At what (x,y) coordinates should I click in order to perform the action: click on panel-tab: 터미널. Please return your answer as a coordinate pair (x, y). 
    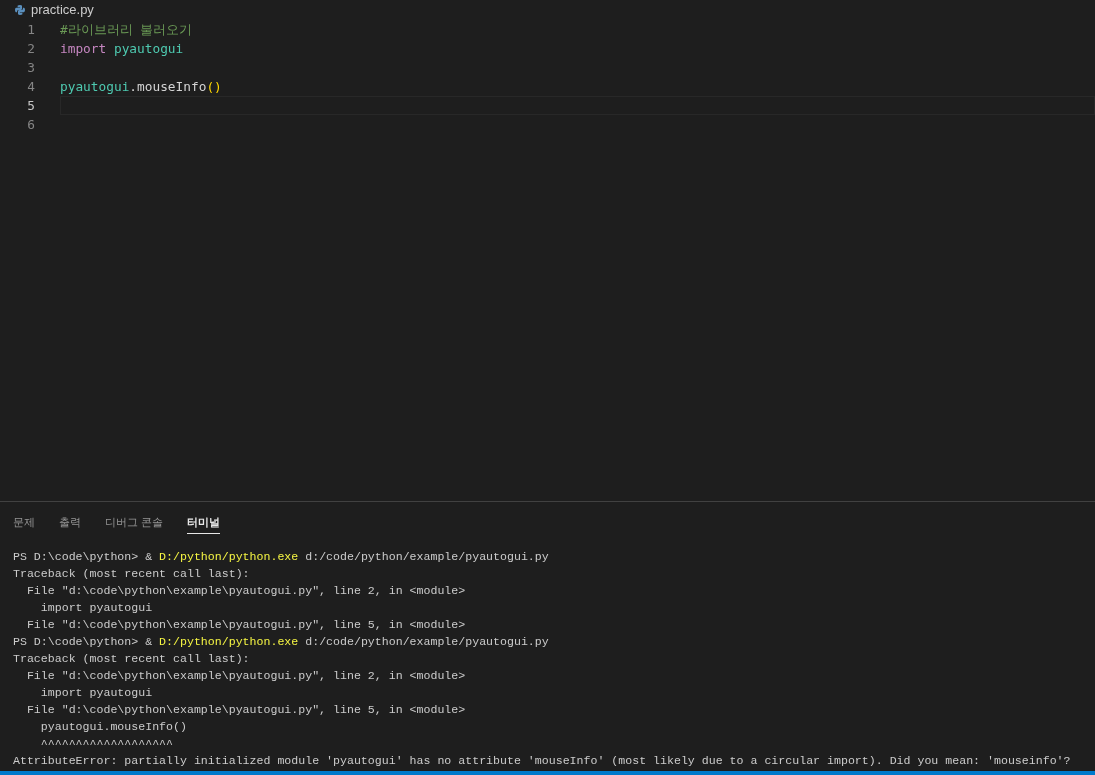
    Looking at the image, I should click on (204, 523).